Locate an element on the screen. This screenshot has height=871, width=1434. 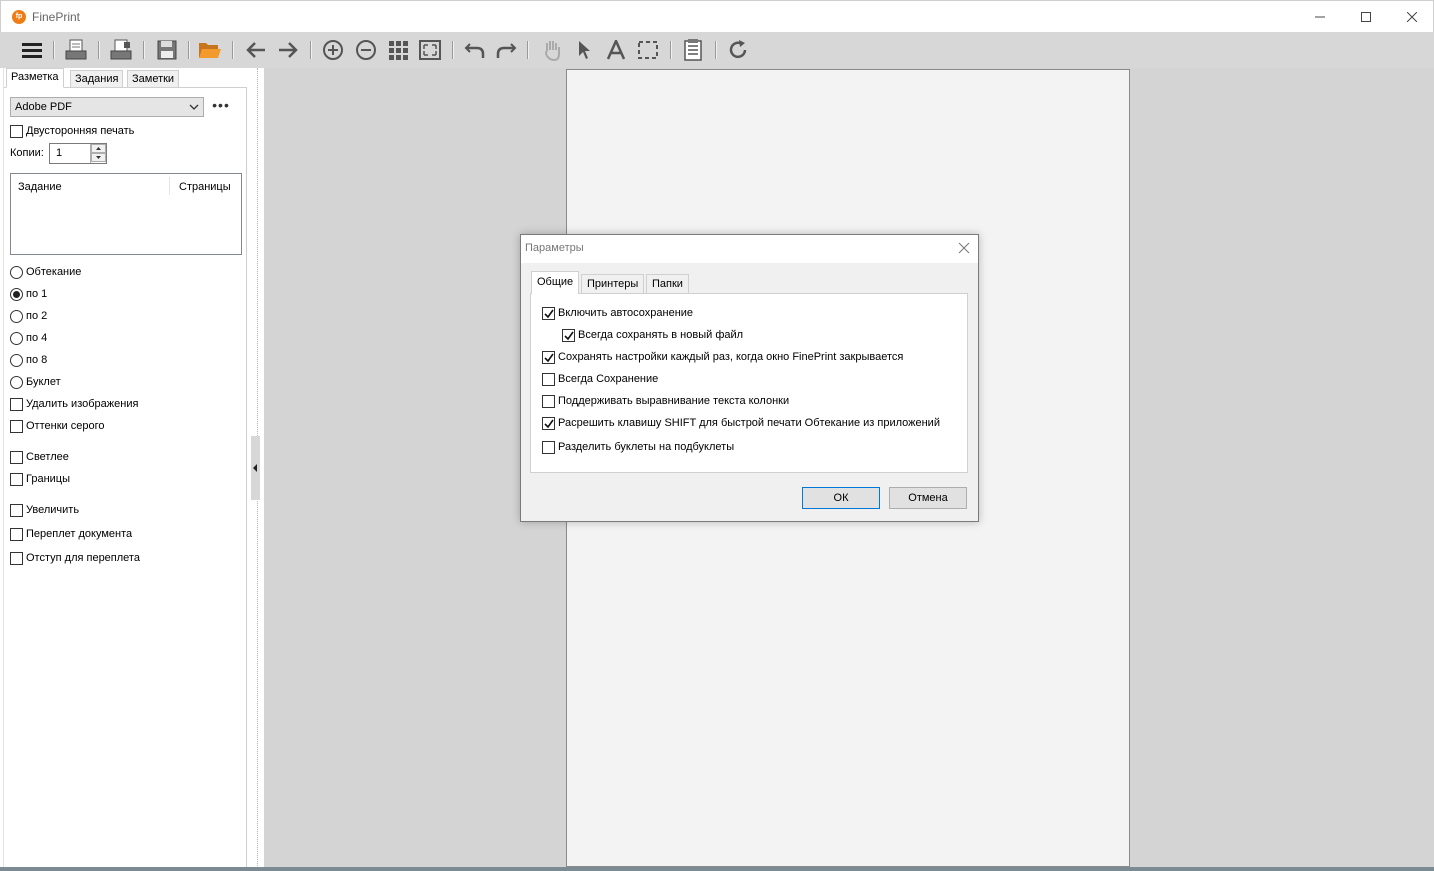
pointer-icon is located at coordinates (584, 50).